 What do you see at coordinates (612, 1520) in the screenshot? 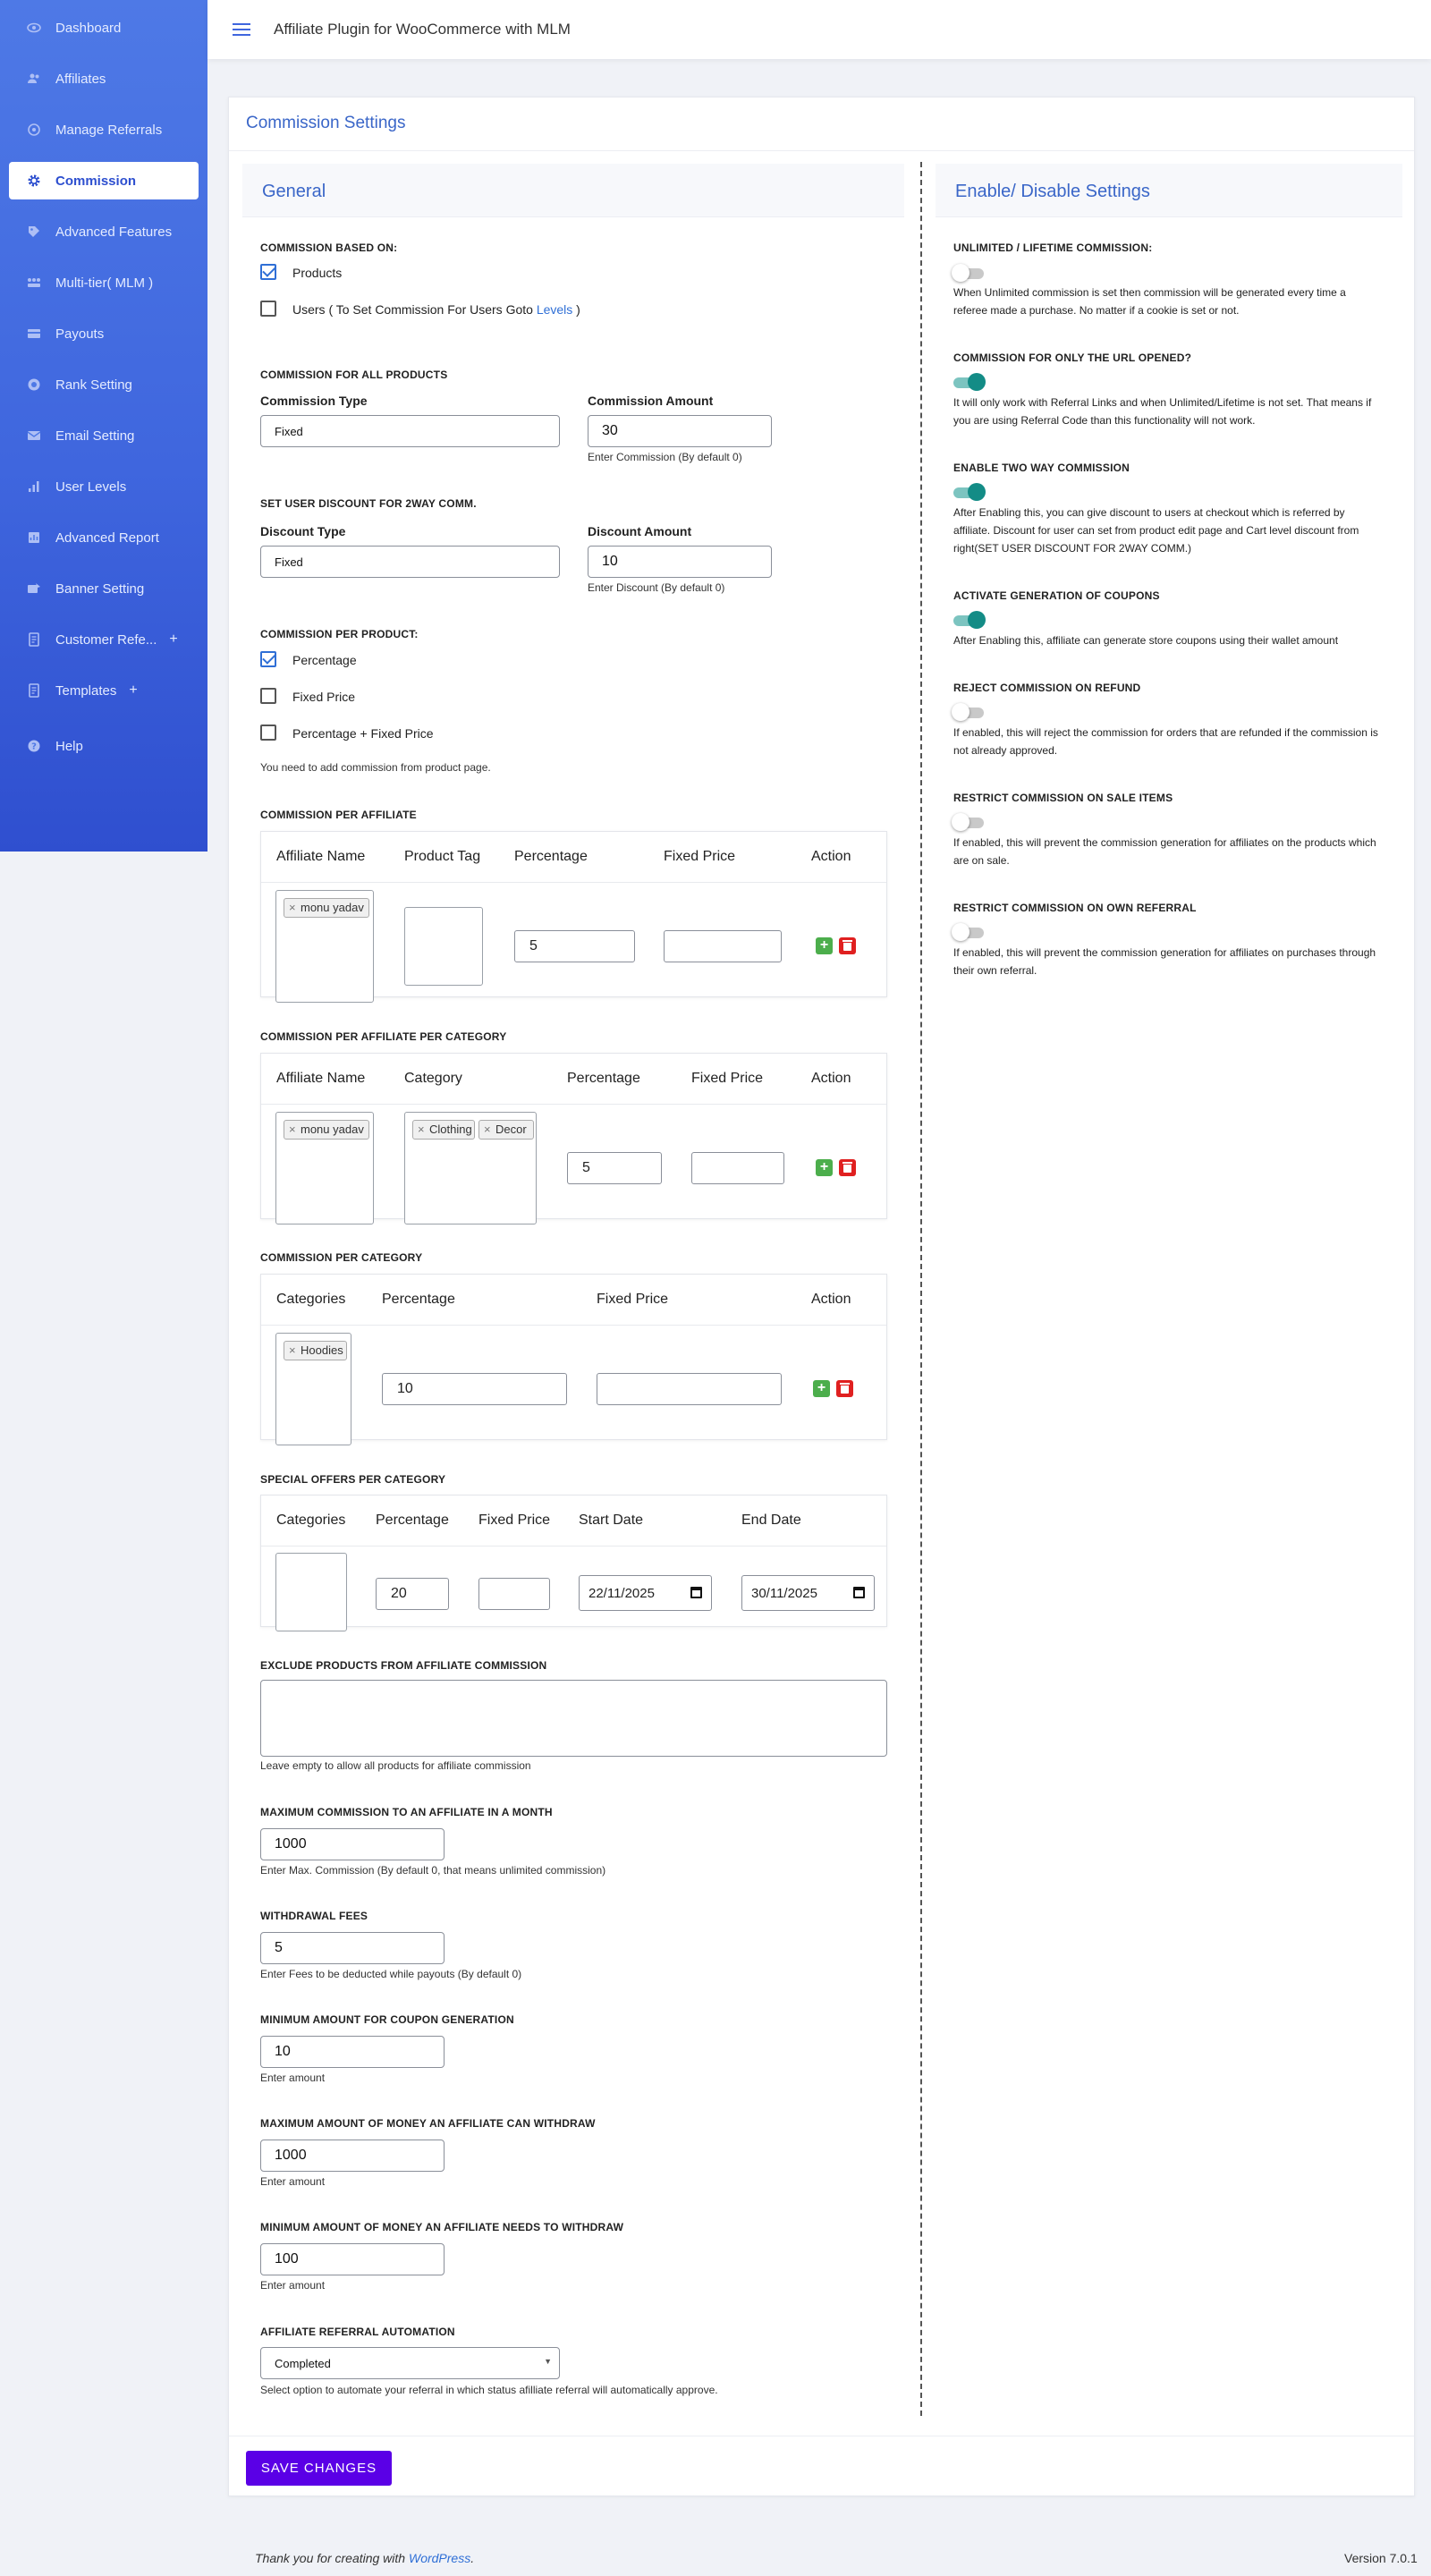
I see `column-header: Start Date` at bounding box center [612, 1520].